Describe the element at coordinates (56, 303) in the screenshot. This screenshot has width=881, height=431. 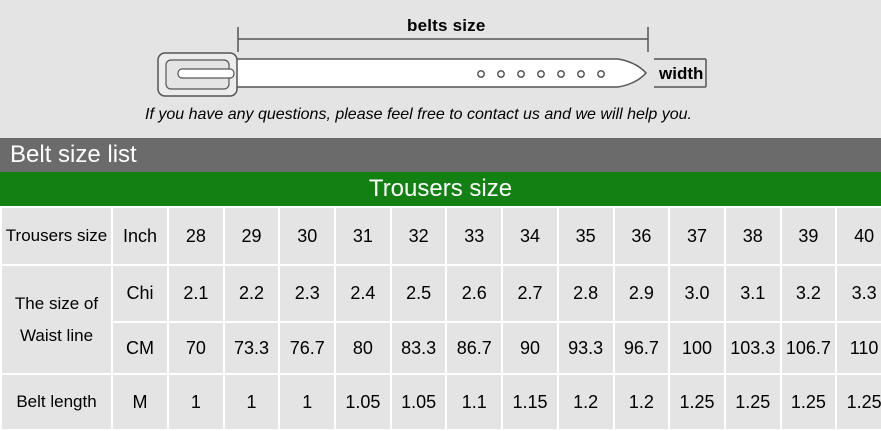
I see `row-header-line: The size of` at that location.